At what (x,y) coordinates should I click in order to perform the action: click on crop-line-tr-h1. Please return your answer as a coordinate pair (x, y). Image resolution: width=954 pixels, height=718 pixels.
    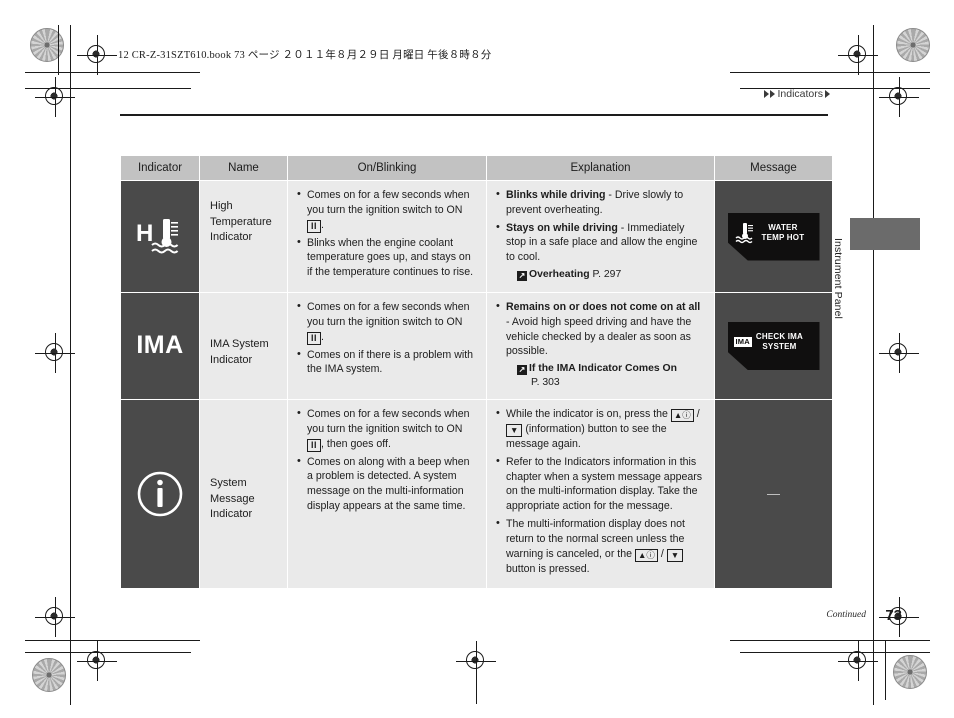
    Looking at the image, I should click on (830, 72).